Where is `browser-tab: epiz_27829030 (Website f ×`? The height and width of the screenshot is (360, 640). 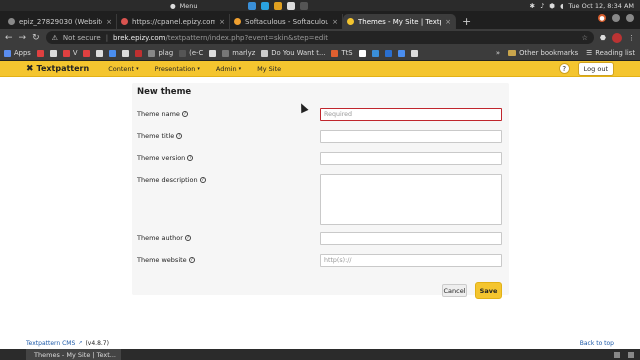 browser-tab: epiz_27829030 (Website f × is located at coordinates (60, 21).